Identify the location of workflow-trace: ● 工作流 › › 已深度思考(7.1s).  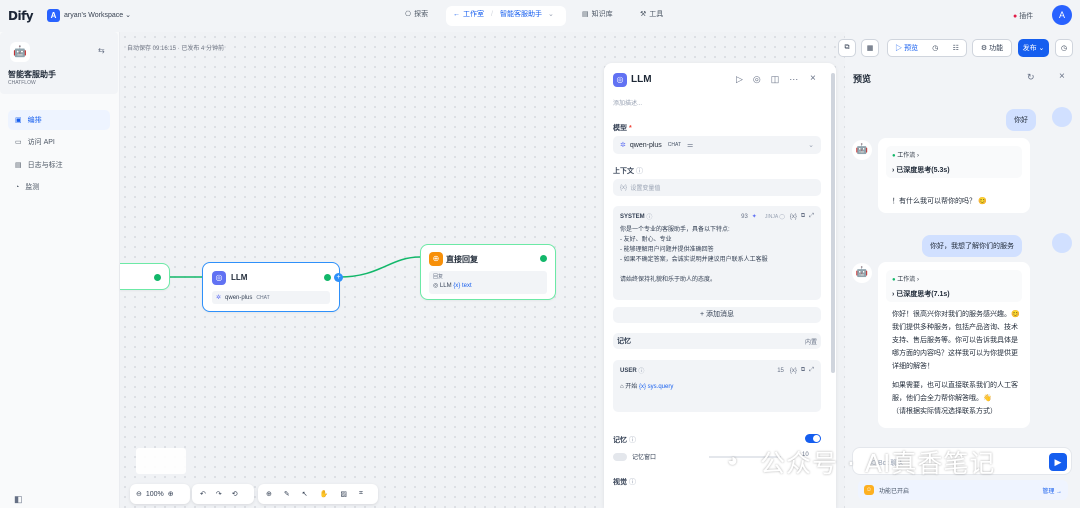
(954, 286).